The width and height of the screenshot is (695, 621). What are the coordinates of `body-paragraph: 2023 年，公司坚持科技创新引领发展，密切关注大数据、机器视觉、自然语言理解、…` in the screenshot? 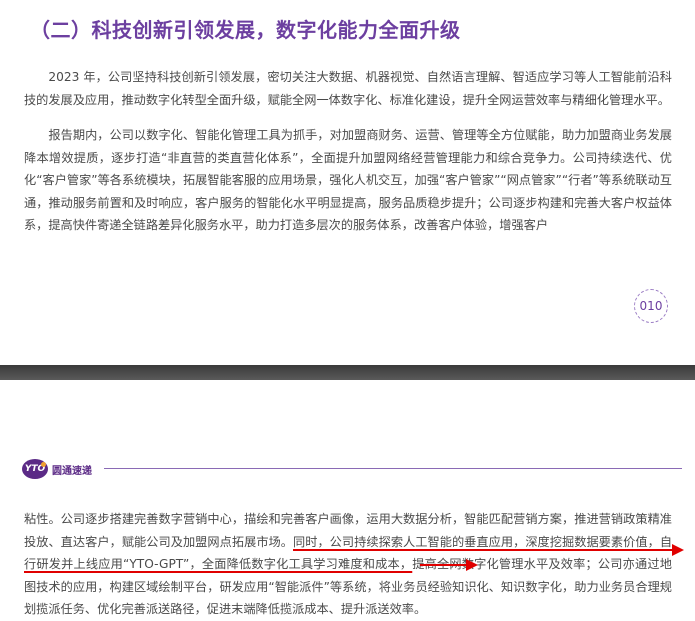 It's located at (348, 88).